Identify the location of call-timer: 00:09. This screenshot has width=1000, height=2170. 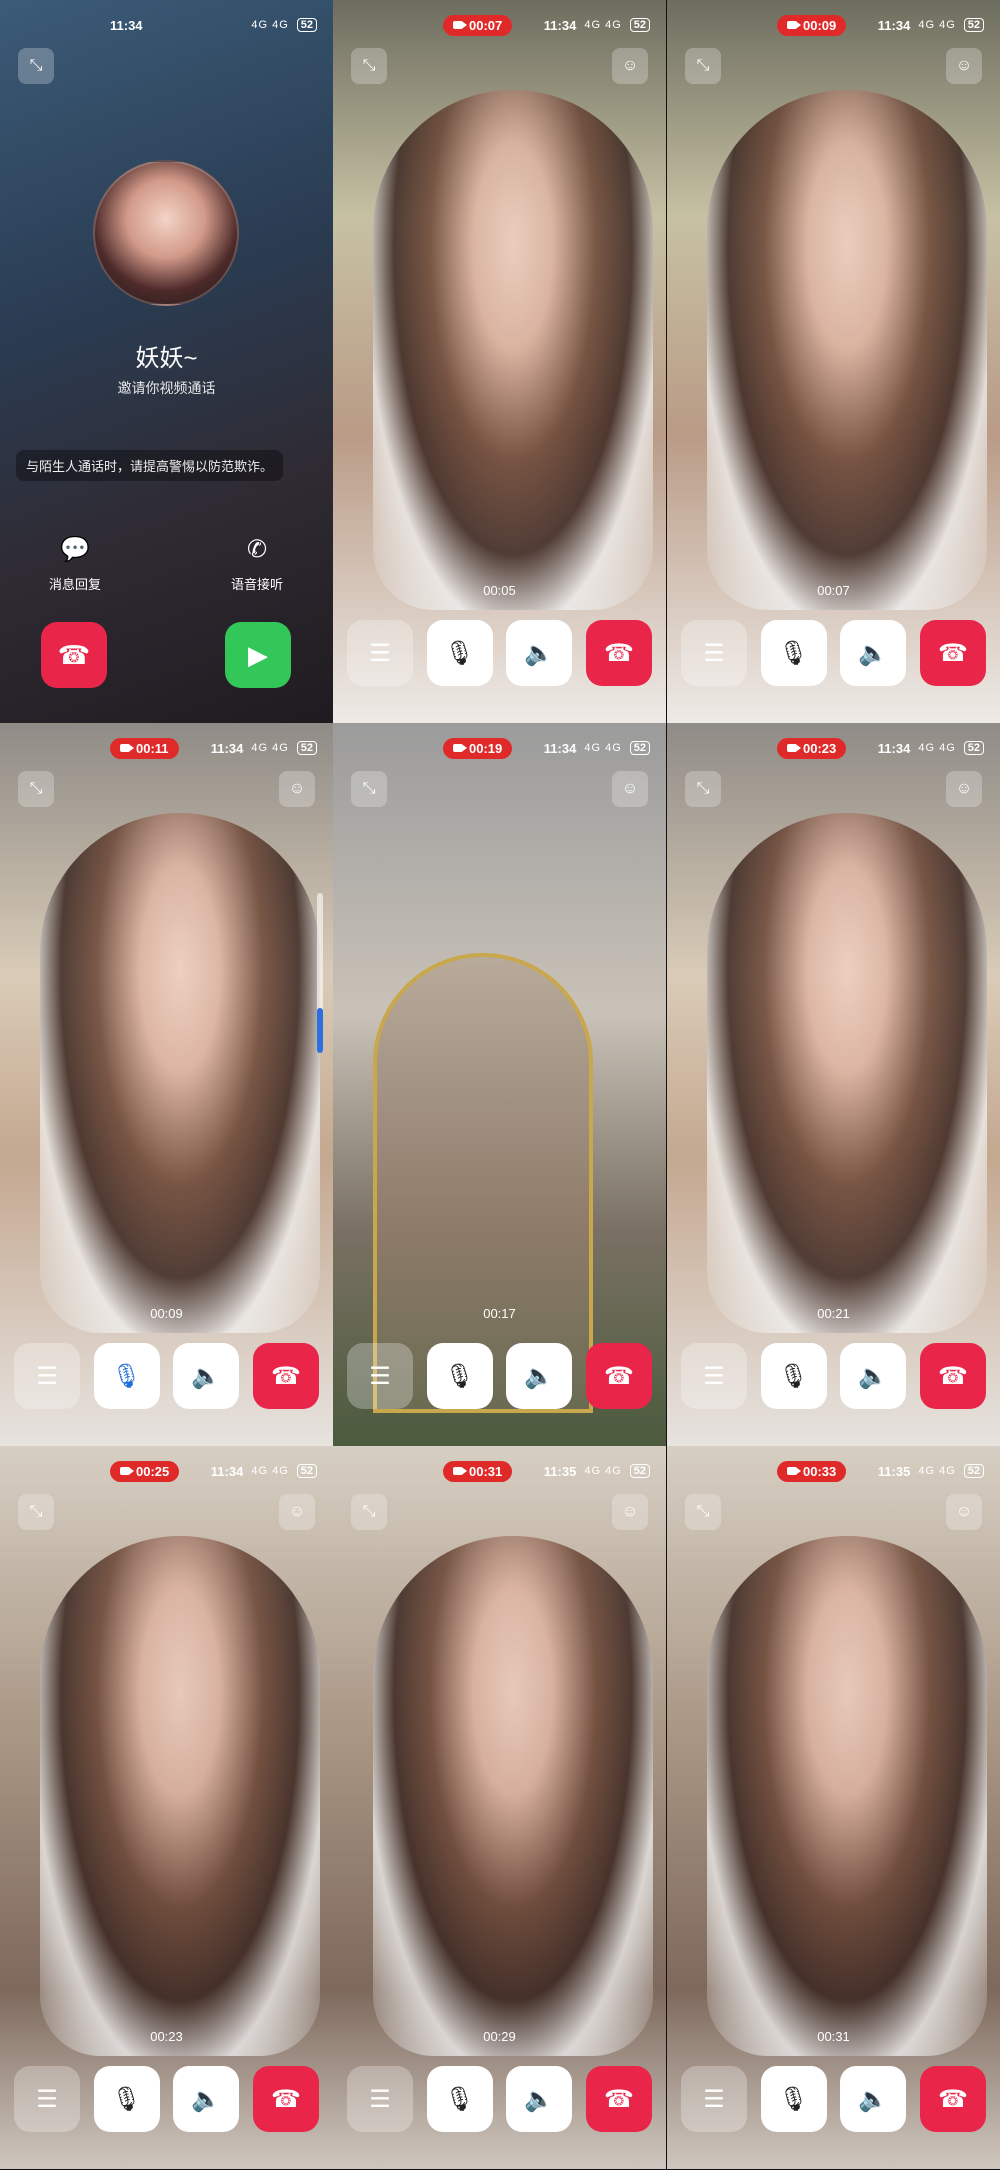
(166, 1313).